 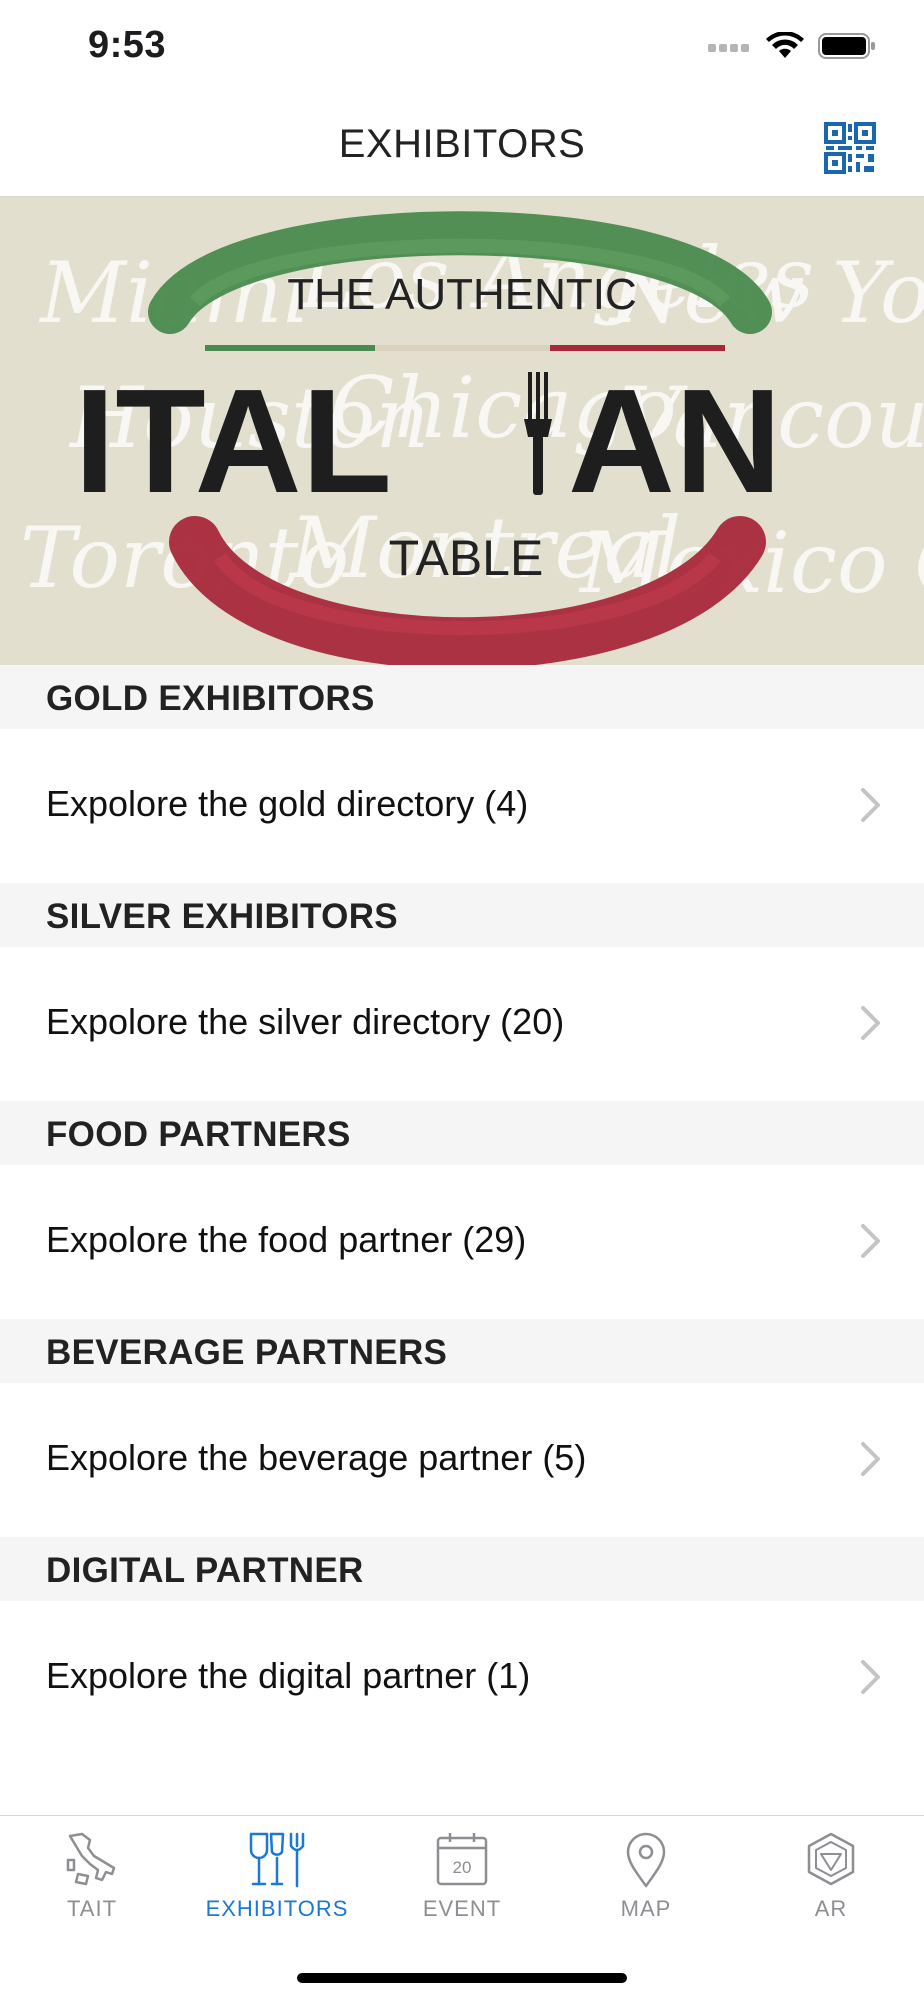 I want to click on nav-bar: EXHIBITORS, so click(x=462, y=148).